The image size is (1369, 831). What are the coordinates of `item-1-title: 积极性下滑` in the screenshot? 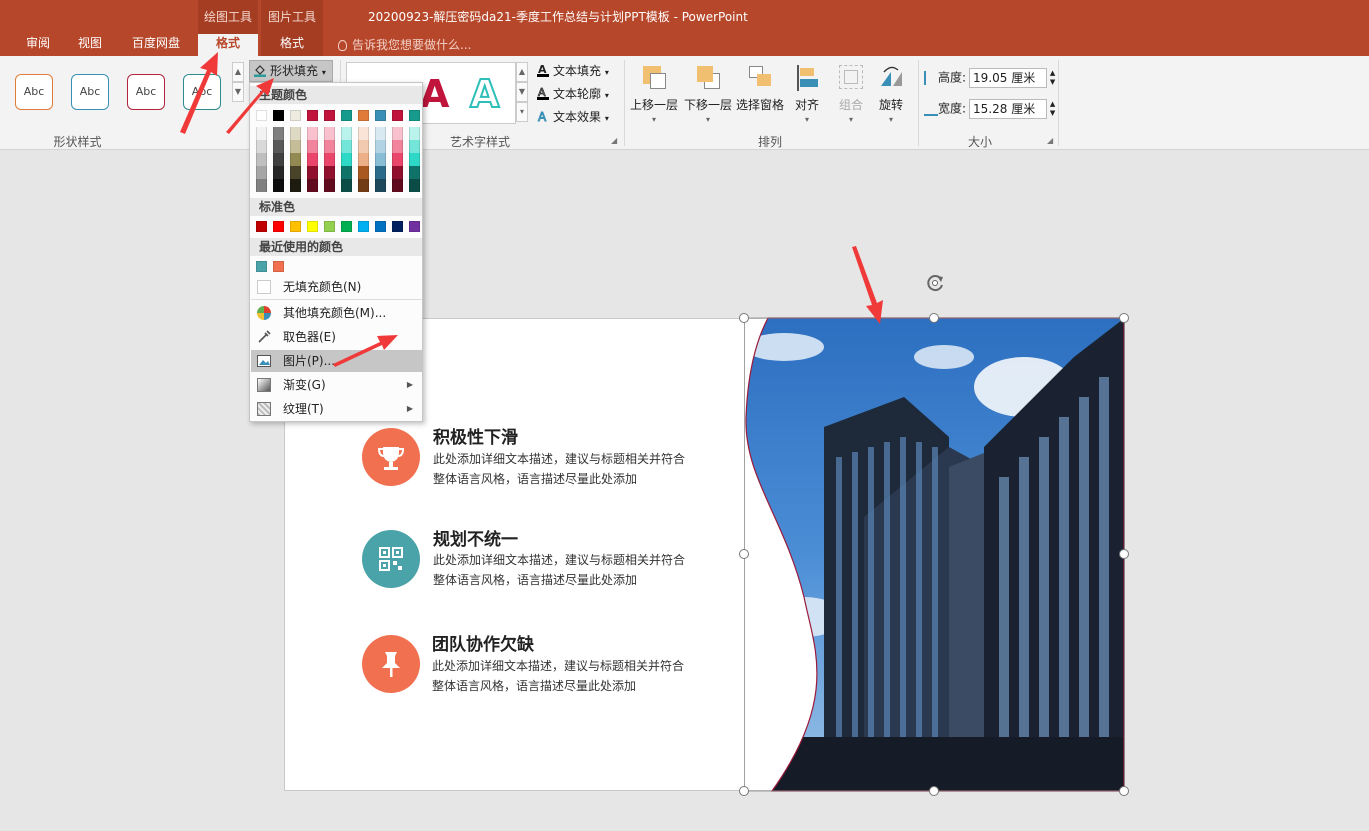 It's located at (475, 435).